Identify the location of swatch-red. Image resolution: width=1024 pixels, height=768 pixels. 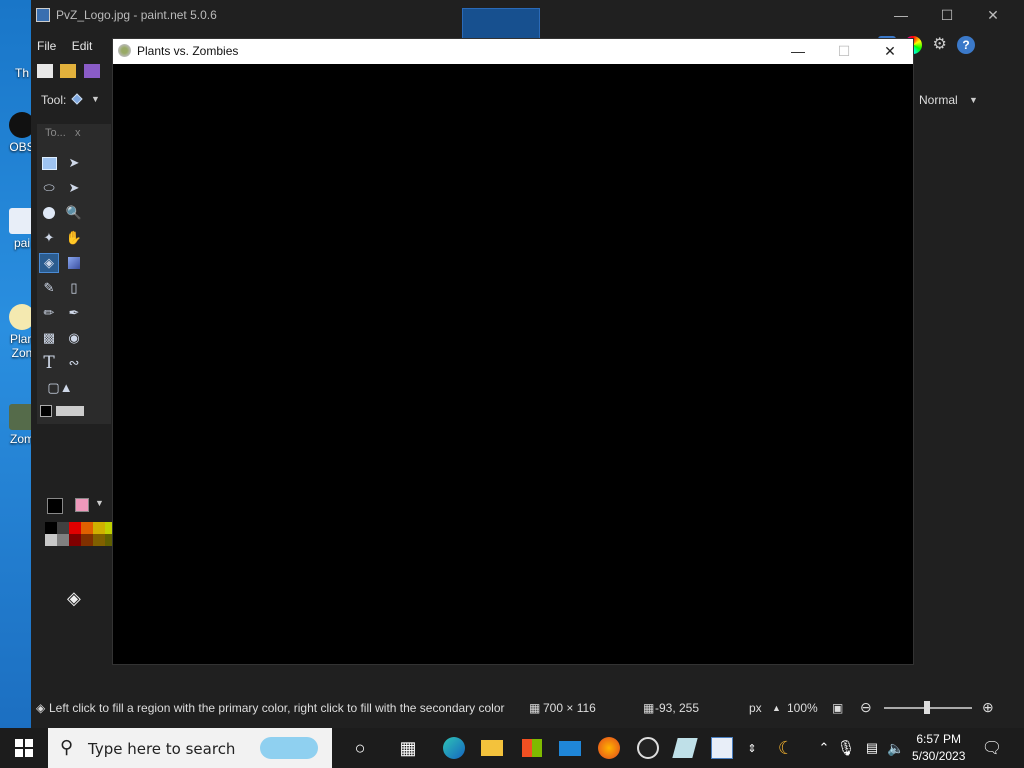
(75, 528).